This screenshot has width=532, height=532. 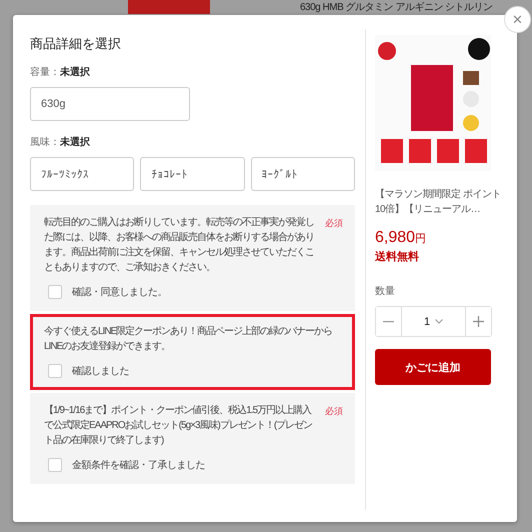 I want to click on option-label: 風味：未選択, so click(x=60, y=142).